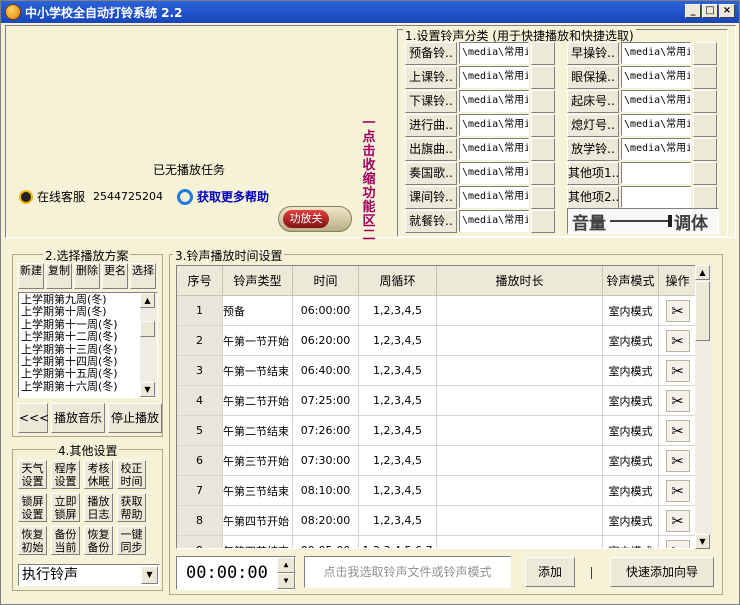 This screenshot has height=605, width=740. I want to click on other-settings-button: 锁屏设置, so click(32, 507).